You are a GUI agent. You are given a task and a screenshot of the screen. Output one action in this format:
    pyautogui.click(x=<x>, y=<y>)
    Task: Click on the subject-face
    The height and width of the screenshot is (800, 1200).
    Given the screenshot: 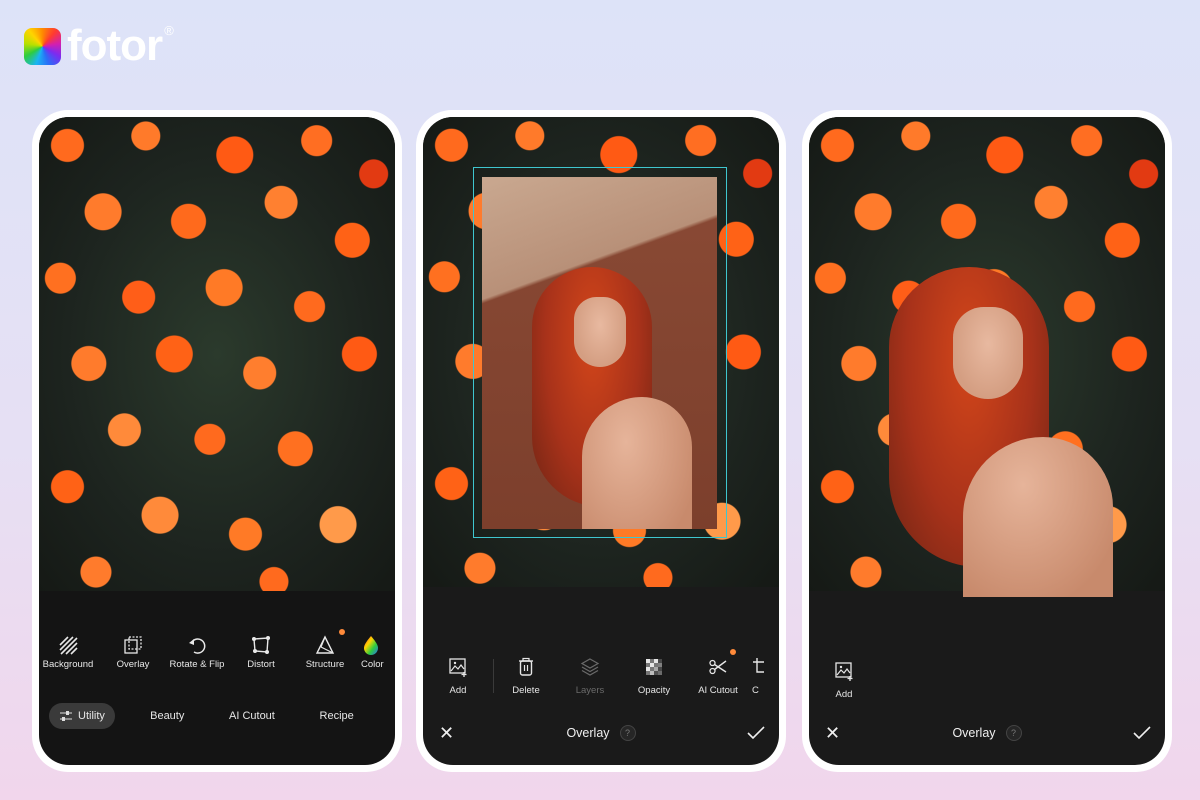 What is the action you would take?
    pyautogui.click(x=988, y=353)
    